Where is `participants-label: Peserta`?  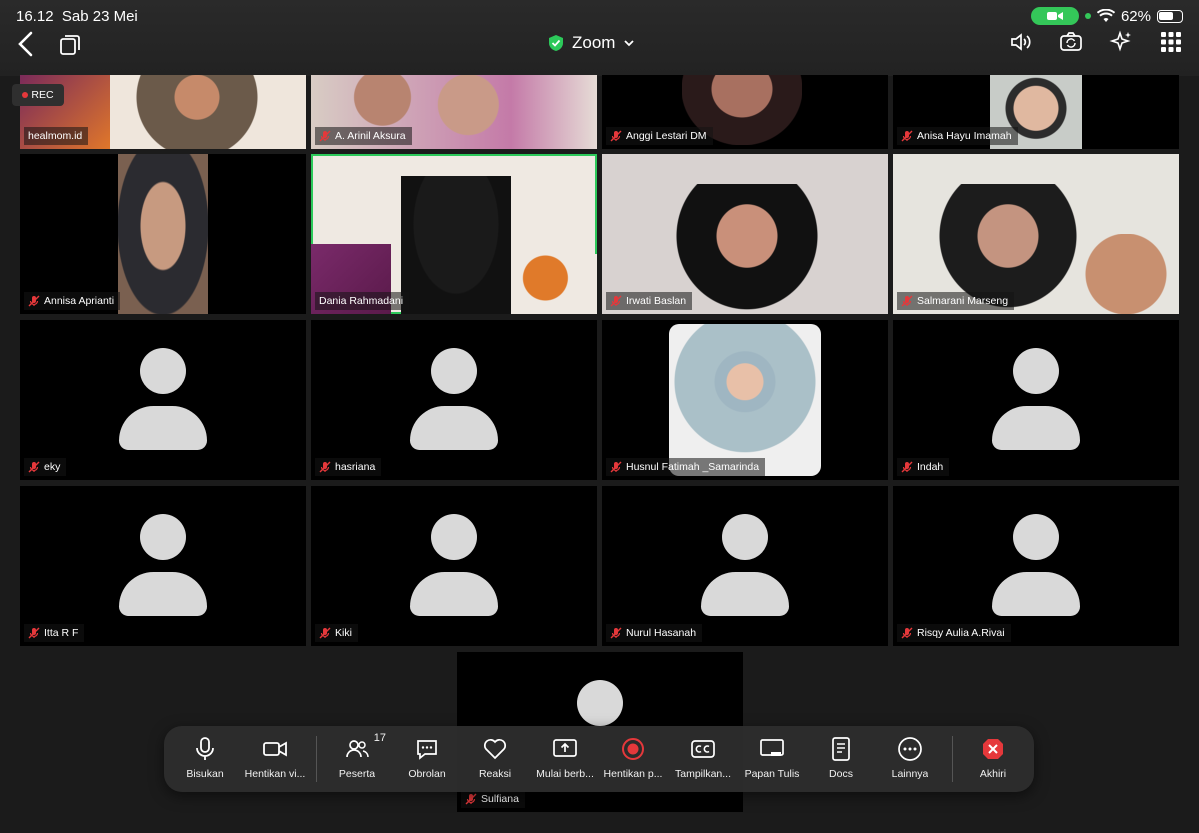
participants-label: Peserta is located at coordinates (357, 774).